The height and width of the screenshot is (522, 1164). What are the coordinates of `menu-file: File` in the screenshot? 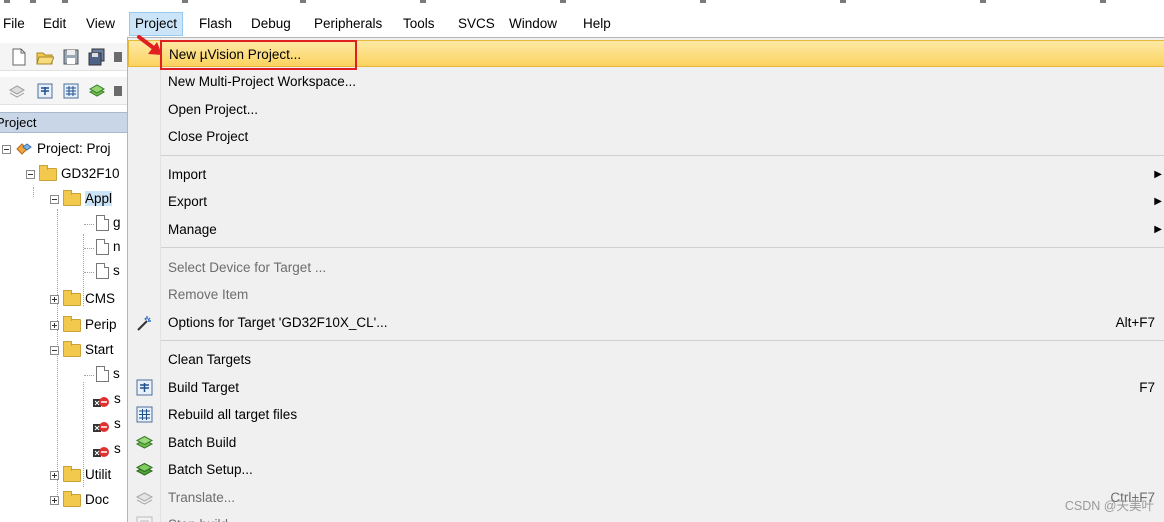 It's located at (15, 24).